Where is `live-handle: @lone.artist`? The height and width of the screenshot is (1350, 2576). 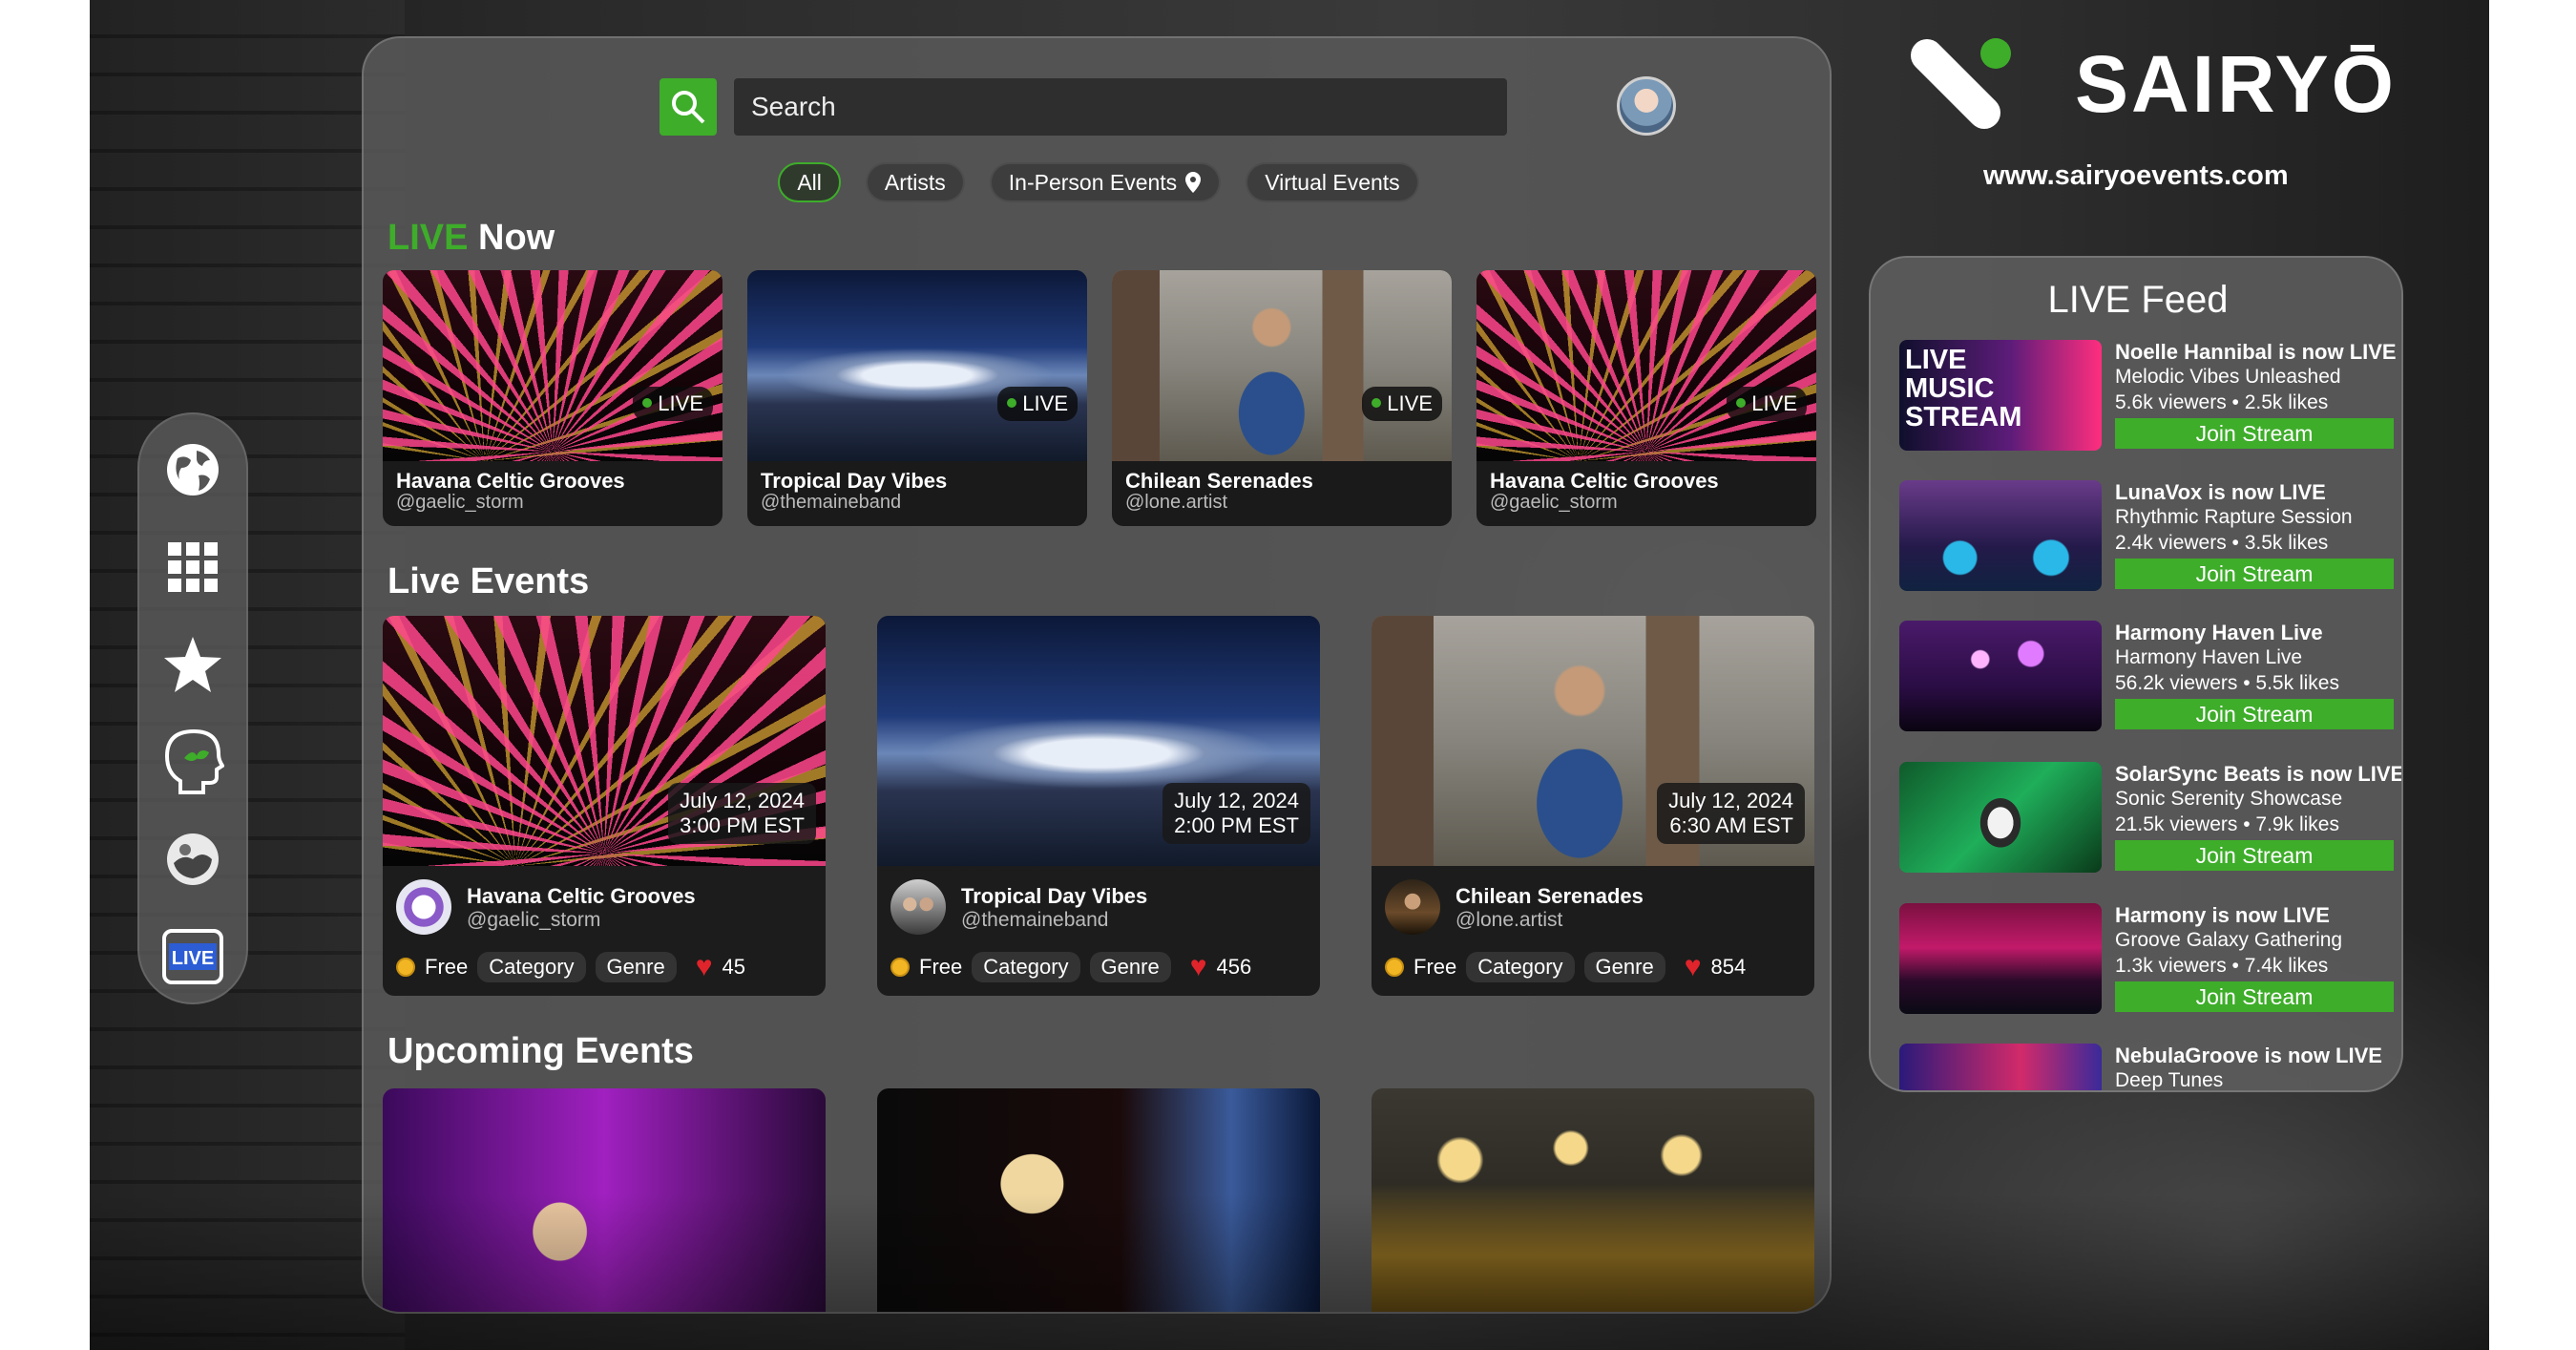 live-handle: @lone.artist is located at coordinates (1176, 502).